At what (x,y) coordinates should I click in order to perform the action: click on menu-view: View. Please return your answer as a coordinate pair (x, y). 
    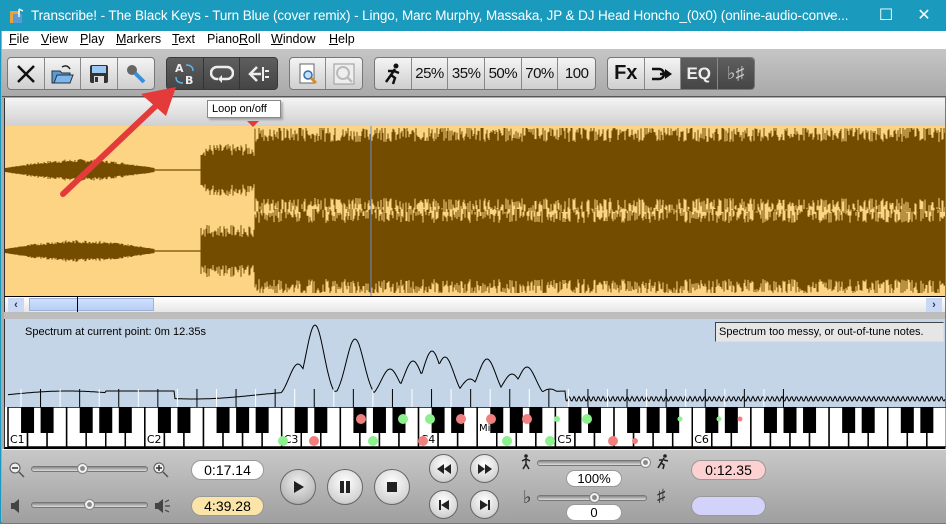
    Looking at the image, I should click on (54, 39).